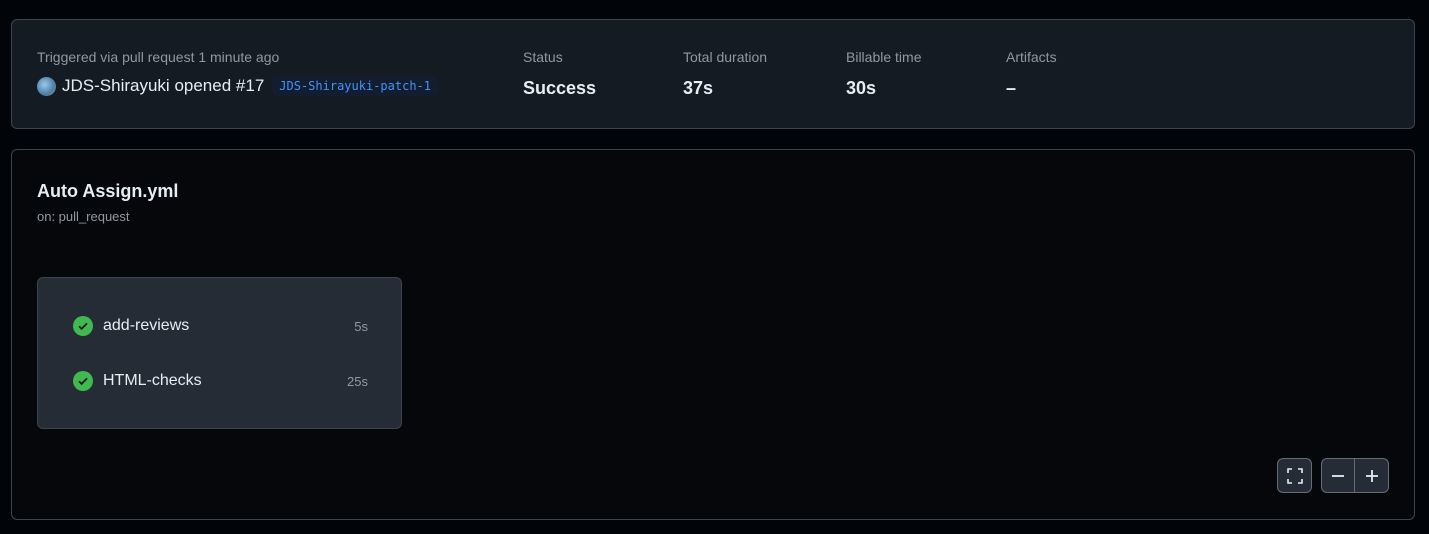 This screenshot has height=534, width=1429. Describe the element at coordinates (543, 57) in the screenshot. I see `status-label: Status` at that location.